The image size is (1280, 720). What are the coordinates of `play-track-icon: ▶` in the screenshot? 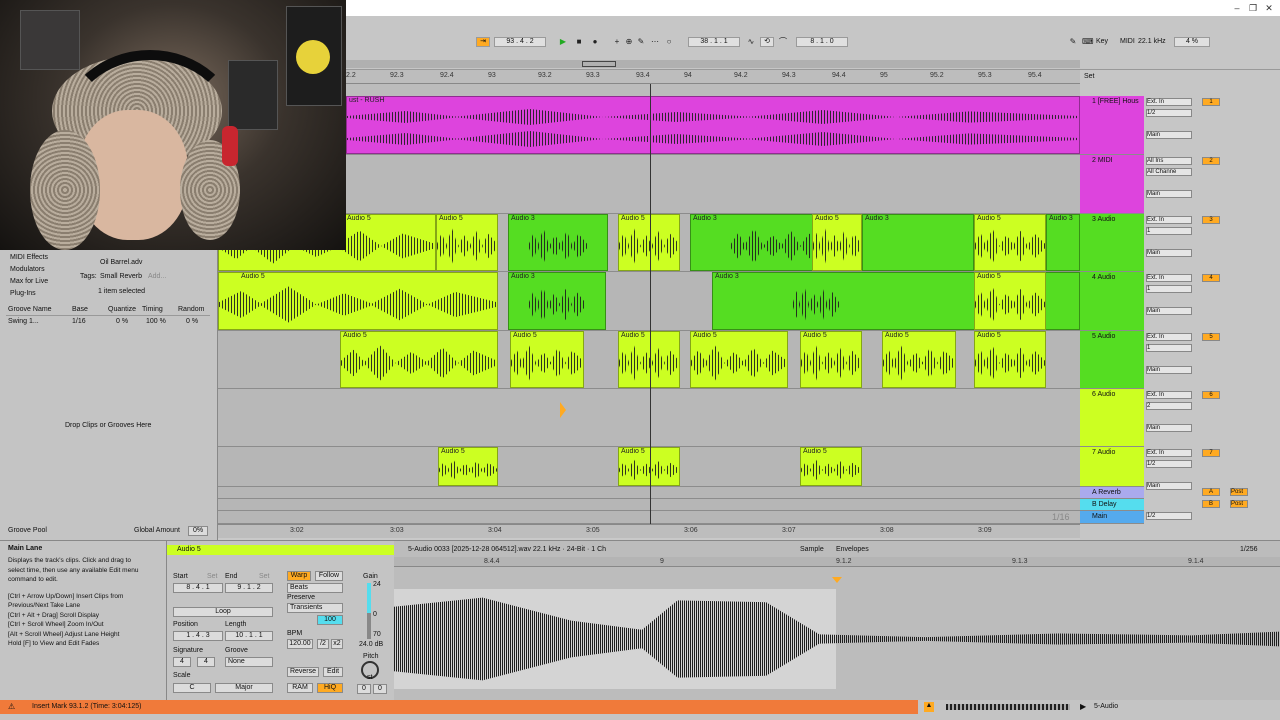 It's located at (1083, 706).